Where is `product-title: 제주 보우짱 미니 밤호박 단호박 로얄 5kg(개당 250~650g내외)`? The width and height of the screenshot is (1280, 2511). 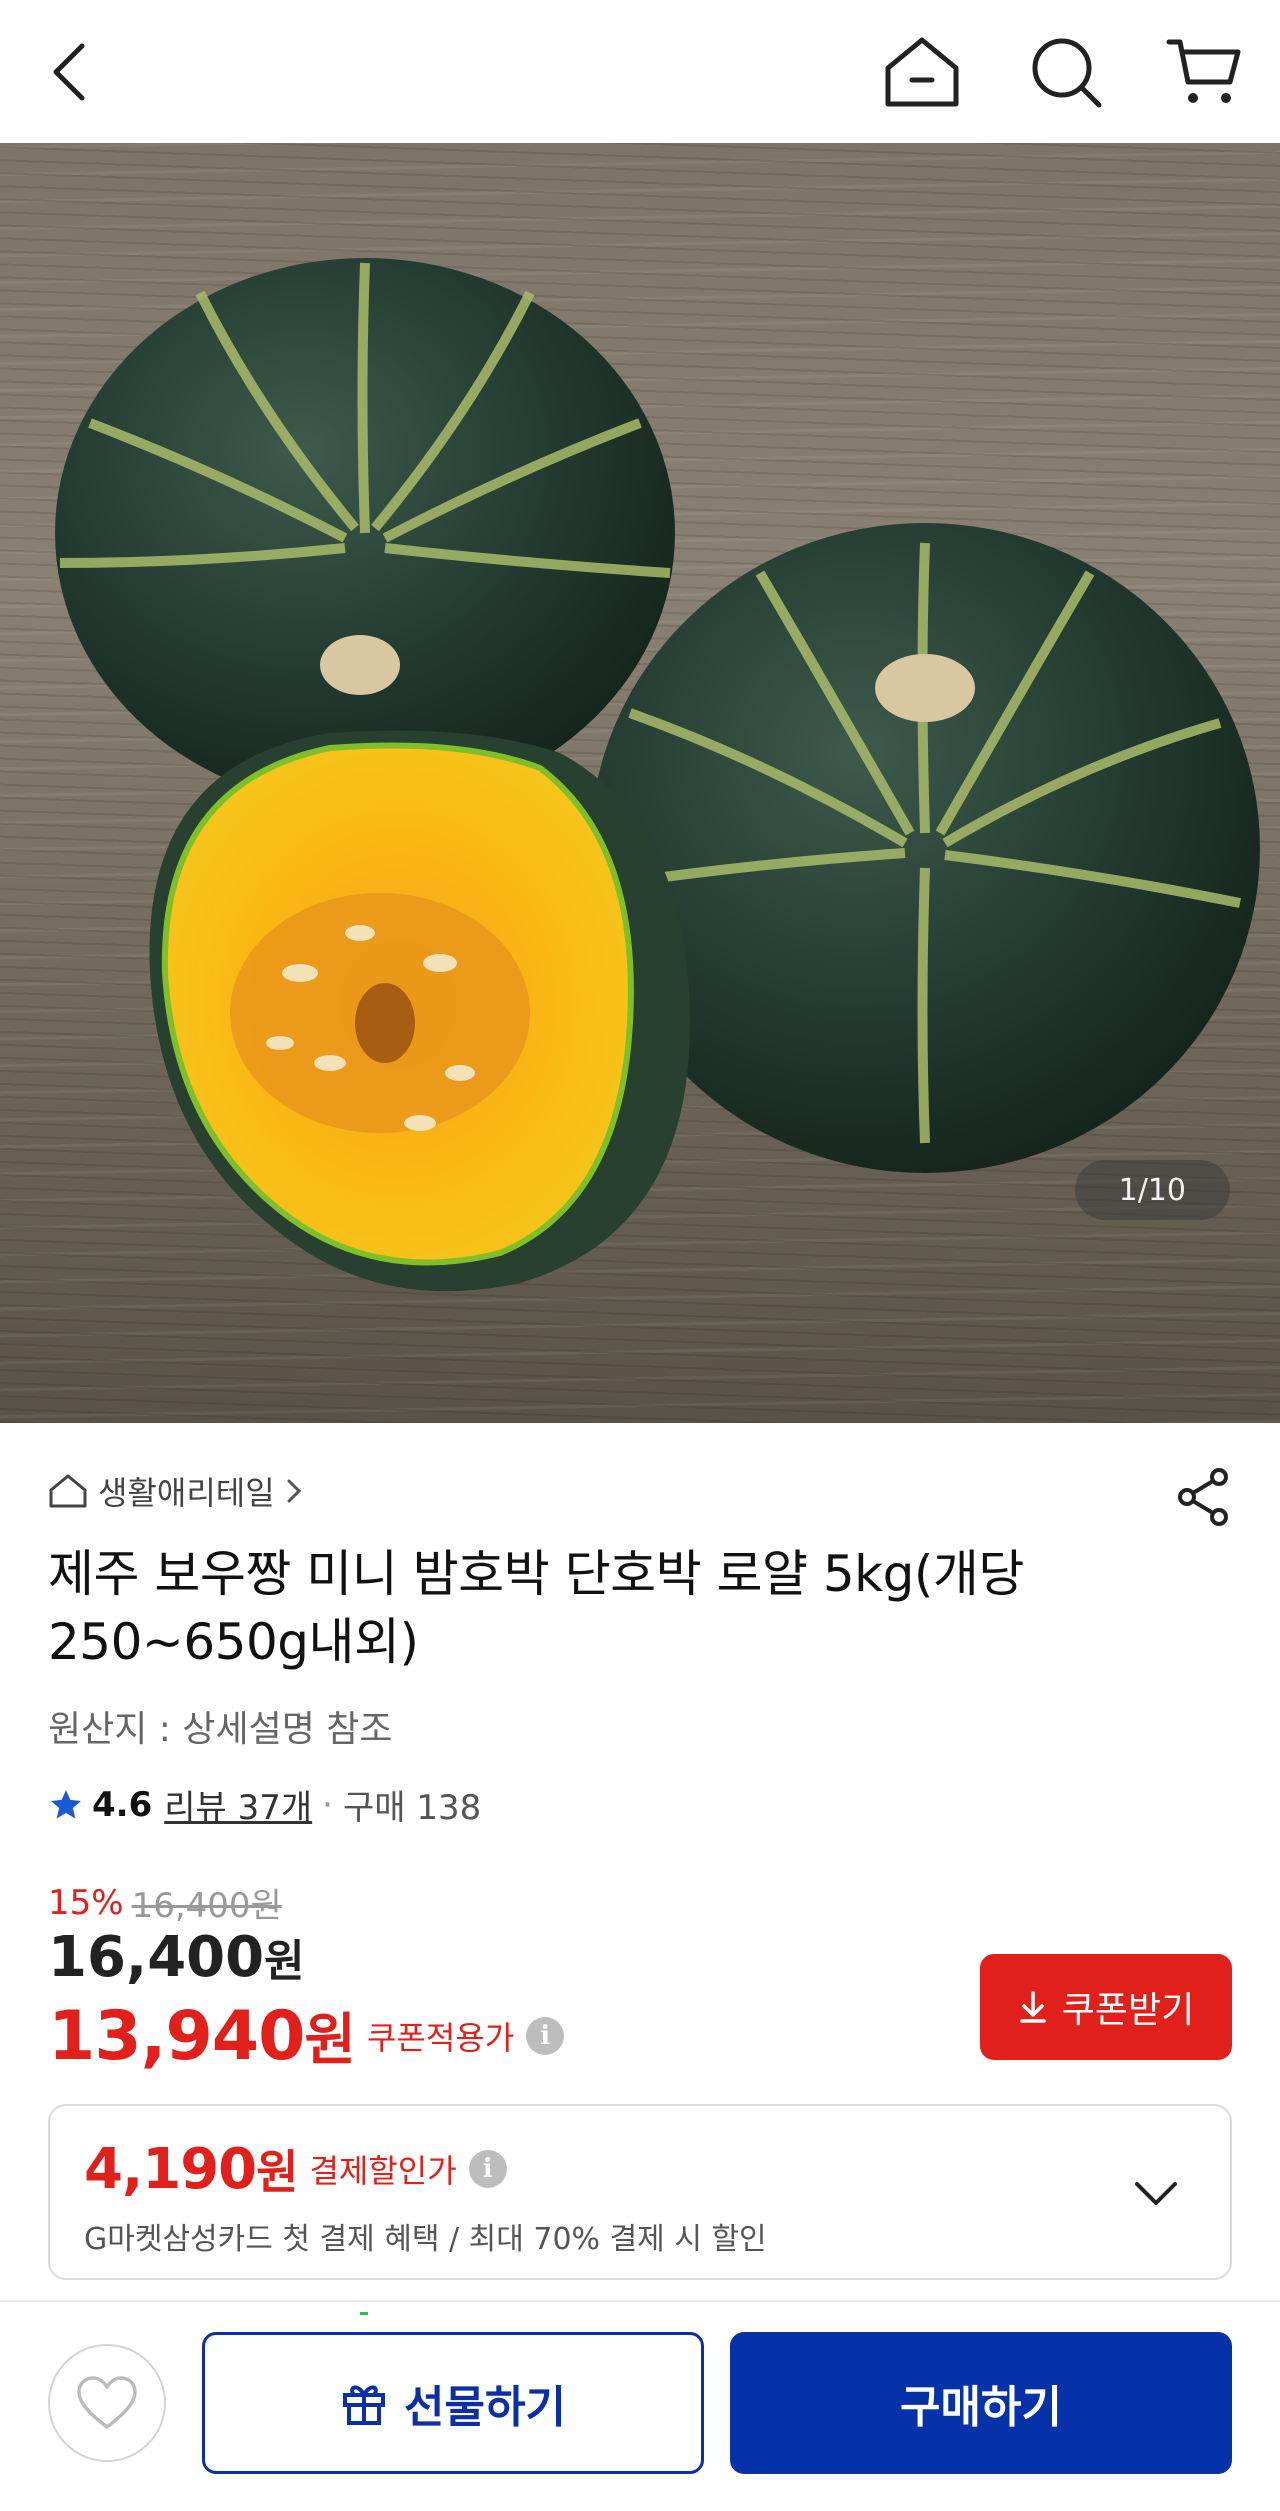
product-title: 제주 보우짱 미니 밤호박 단호박 로얄 5kg(개당 250~650g내외) is located at coordinates (536, 1608).